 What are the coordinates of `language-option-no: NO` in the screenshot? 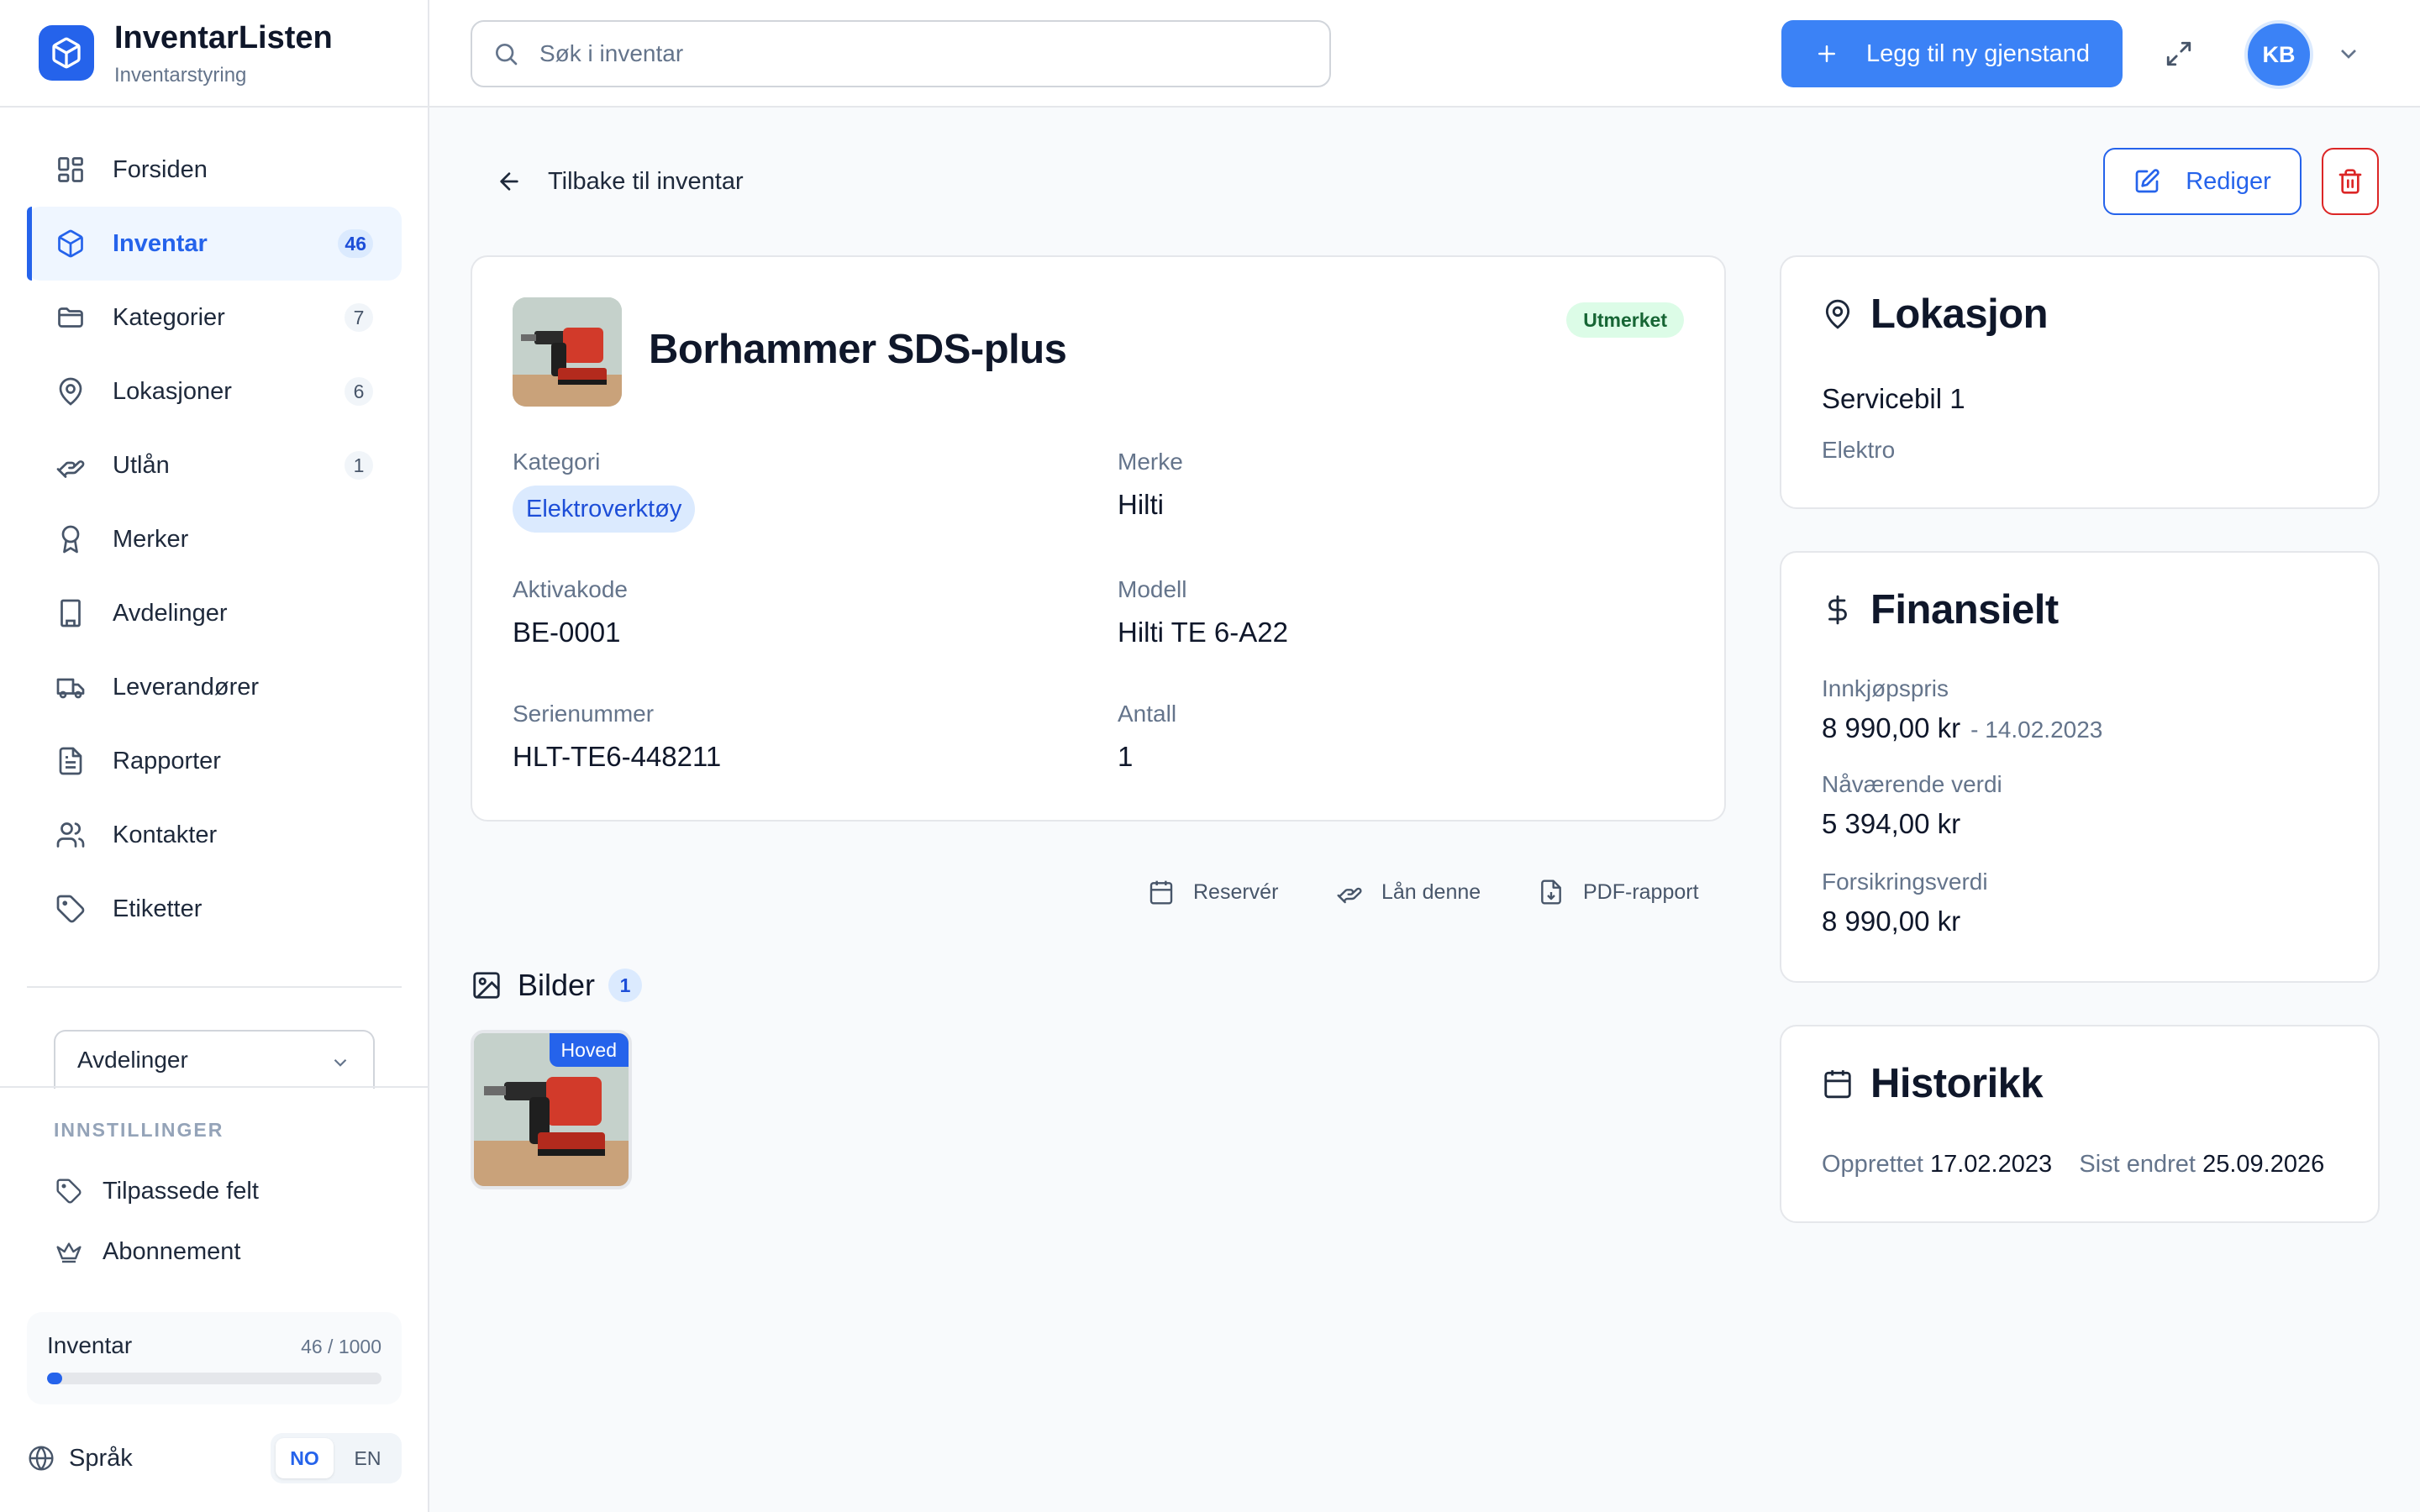 It's located at (305, 1458).